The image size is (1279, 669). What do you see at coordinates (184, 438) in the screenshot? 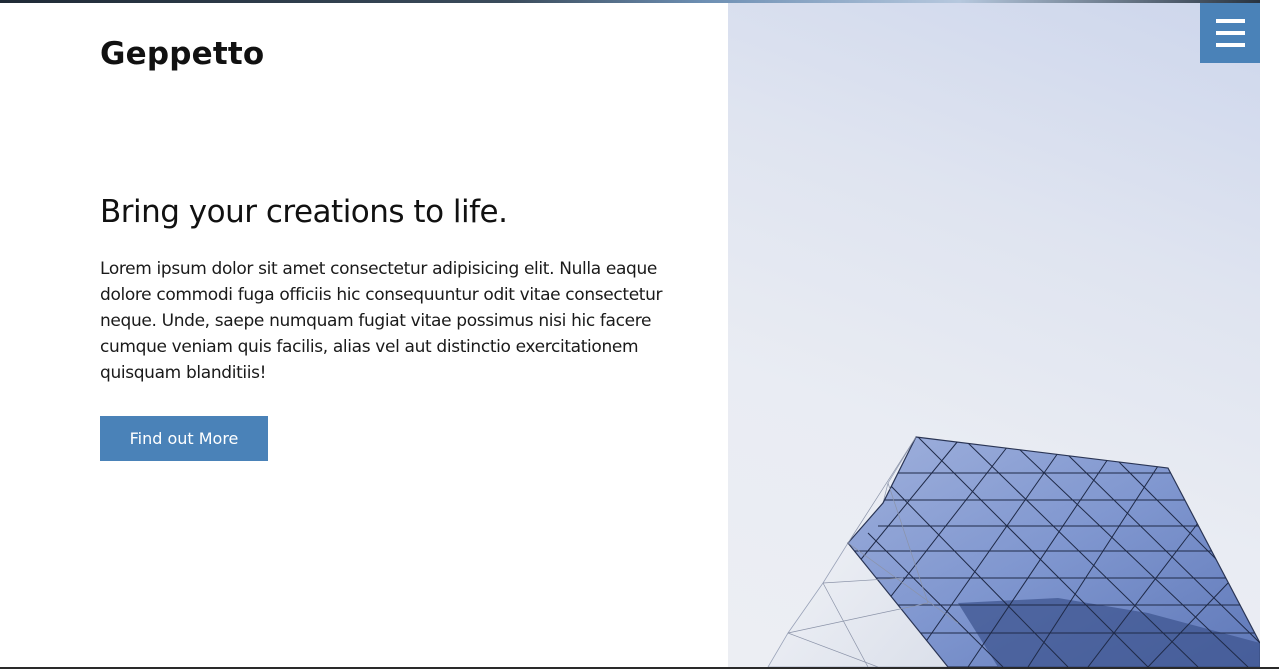
I see `find-out-more-button: Find out More` at bounding box center [184, 438].